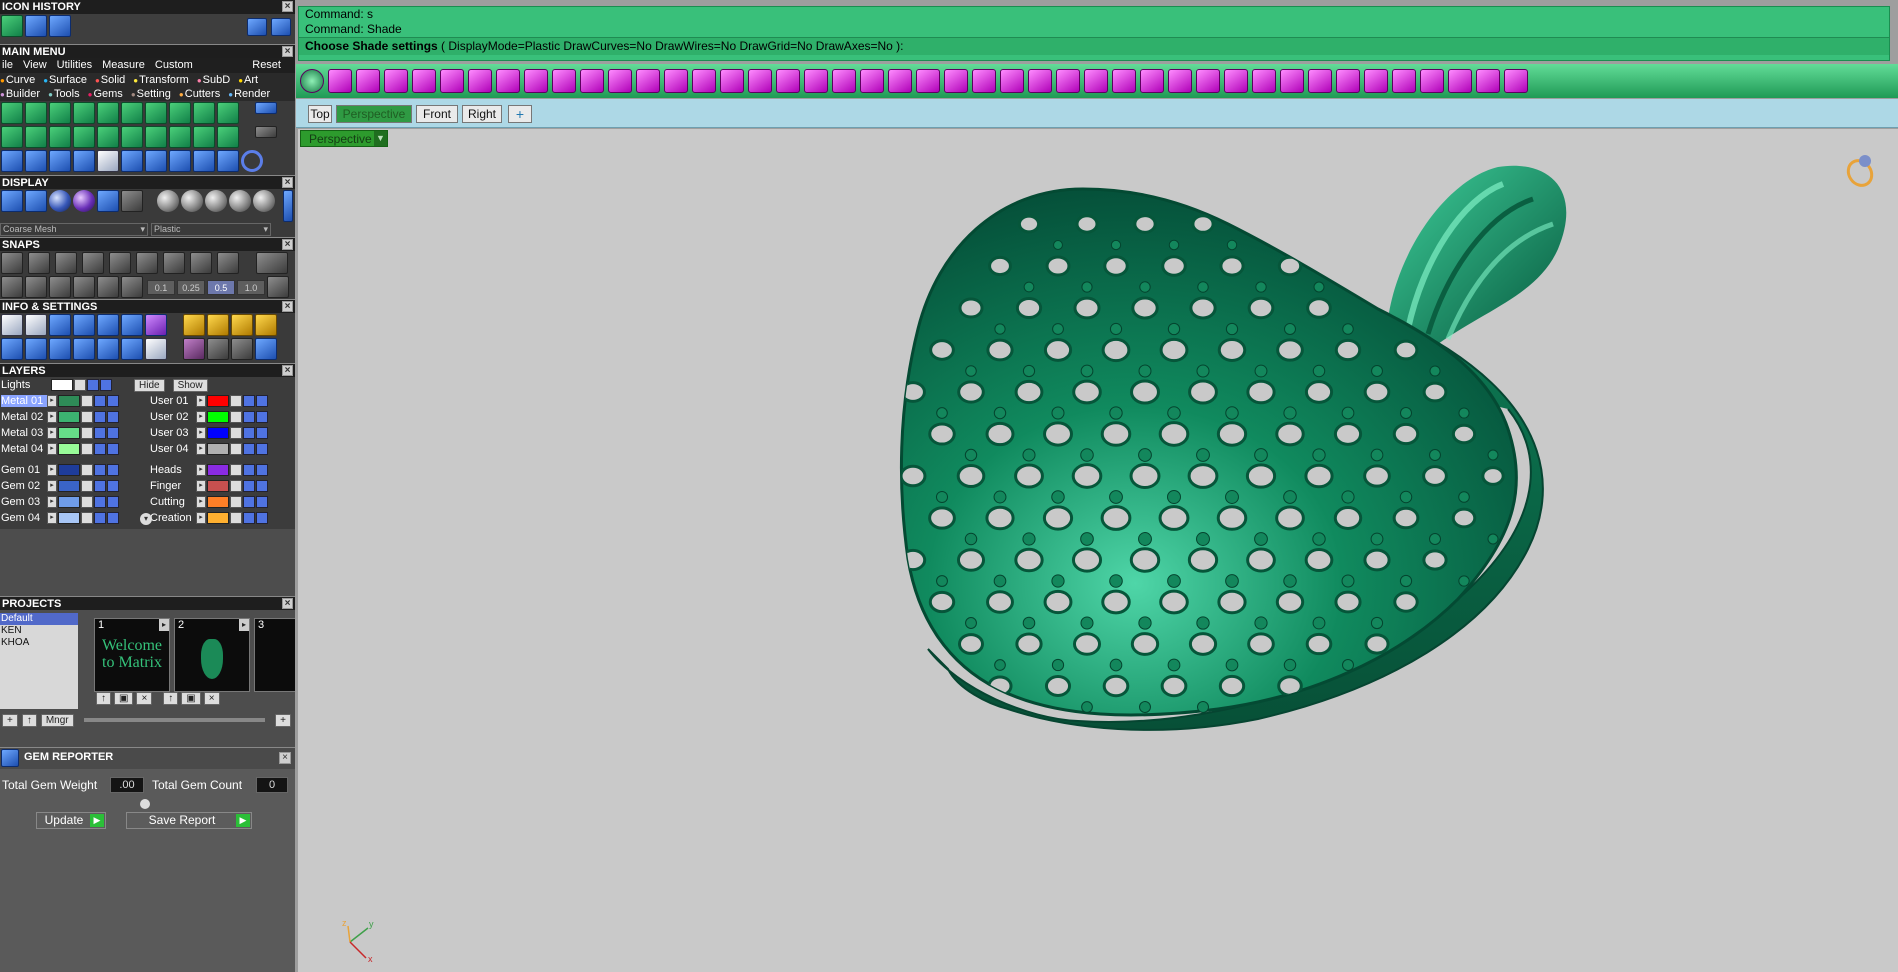 The height and width of the screenshot is (972, 1898). I want to click on layer-name: Cutting, so click(173, 502).